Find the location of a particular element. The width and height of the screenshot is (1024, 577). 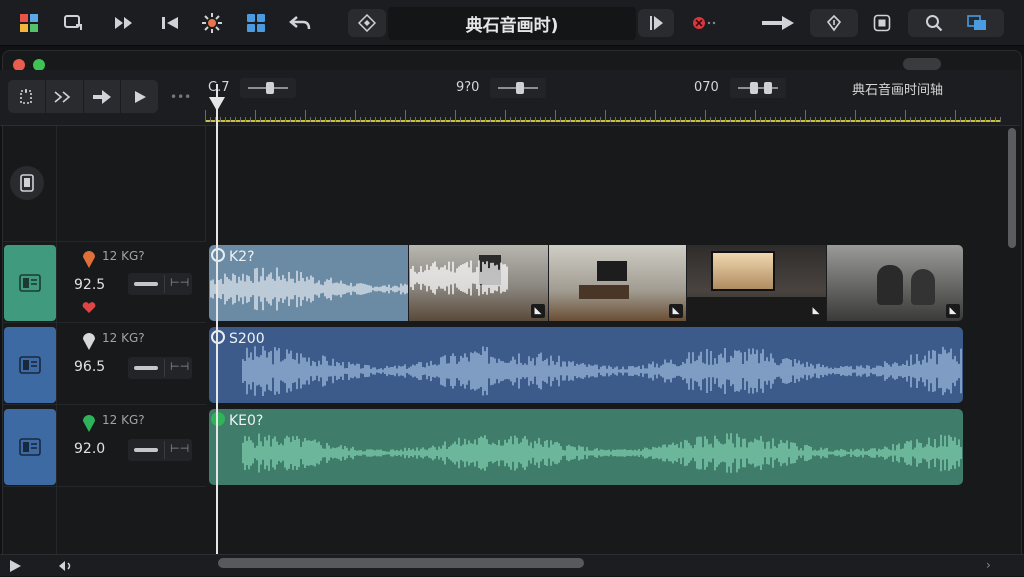

track-marker-icon is located at coordinates (89, 343).